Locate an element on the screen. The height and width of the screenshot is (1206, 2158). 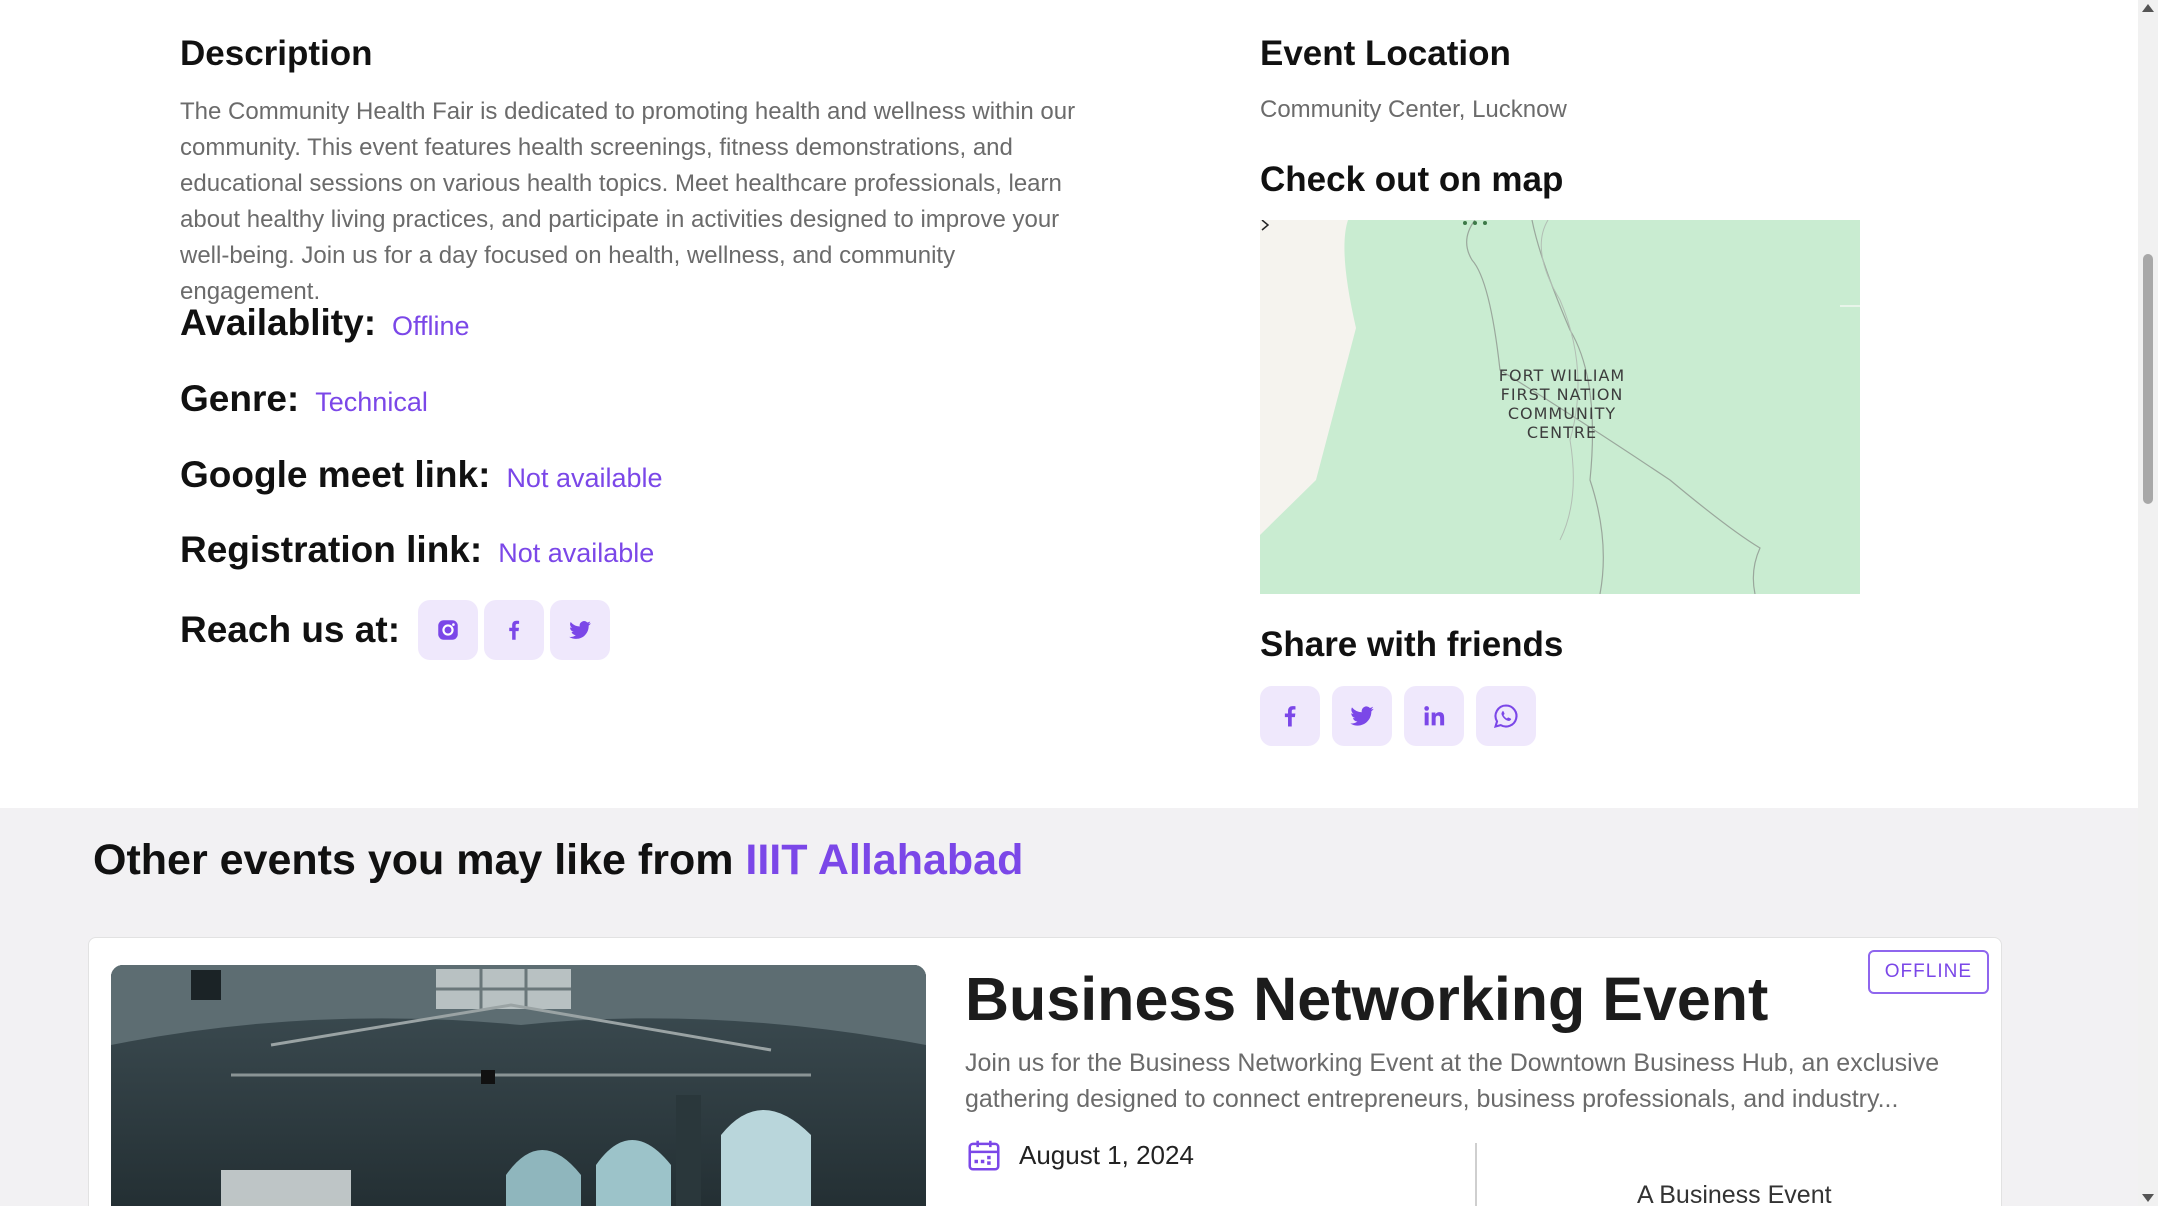
map-label-line: FIRST NATION is located at coordinates (1562, 394).